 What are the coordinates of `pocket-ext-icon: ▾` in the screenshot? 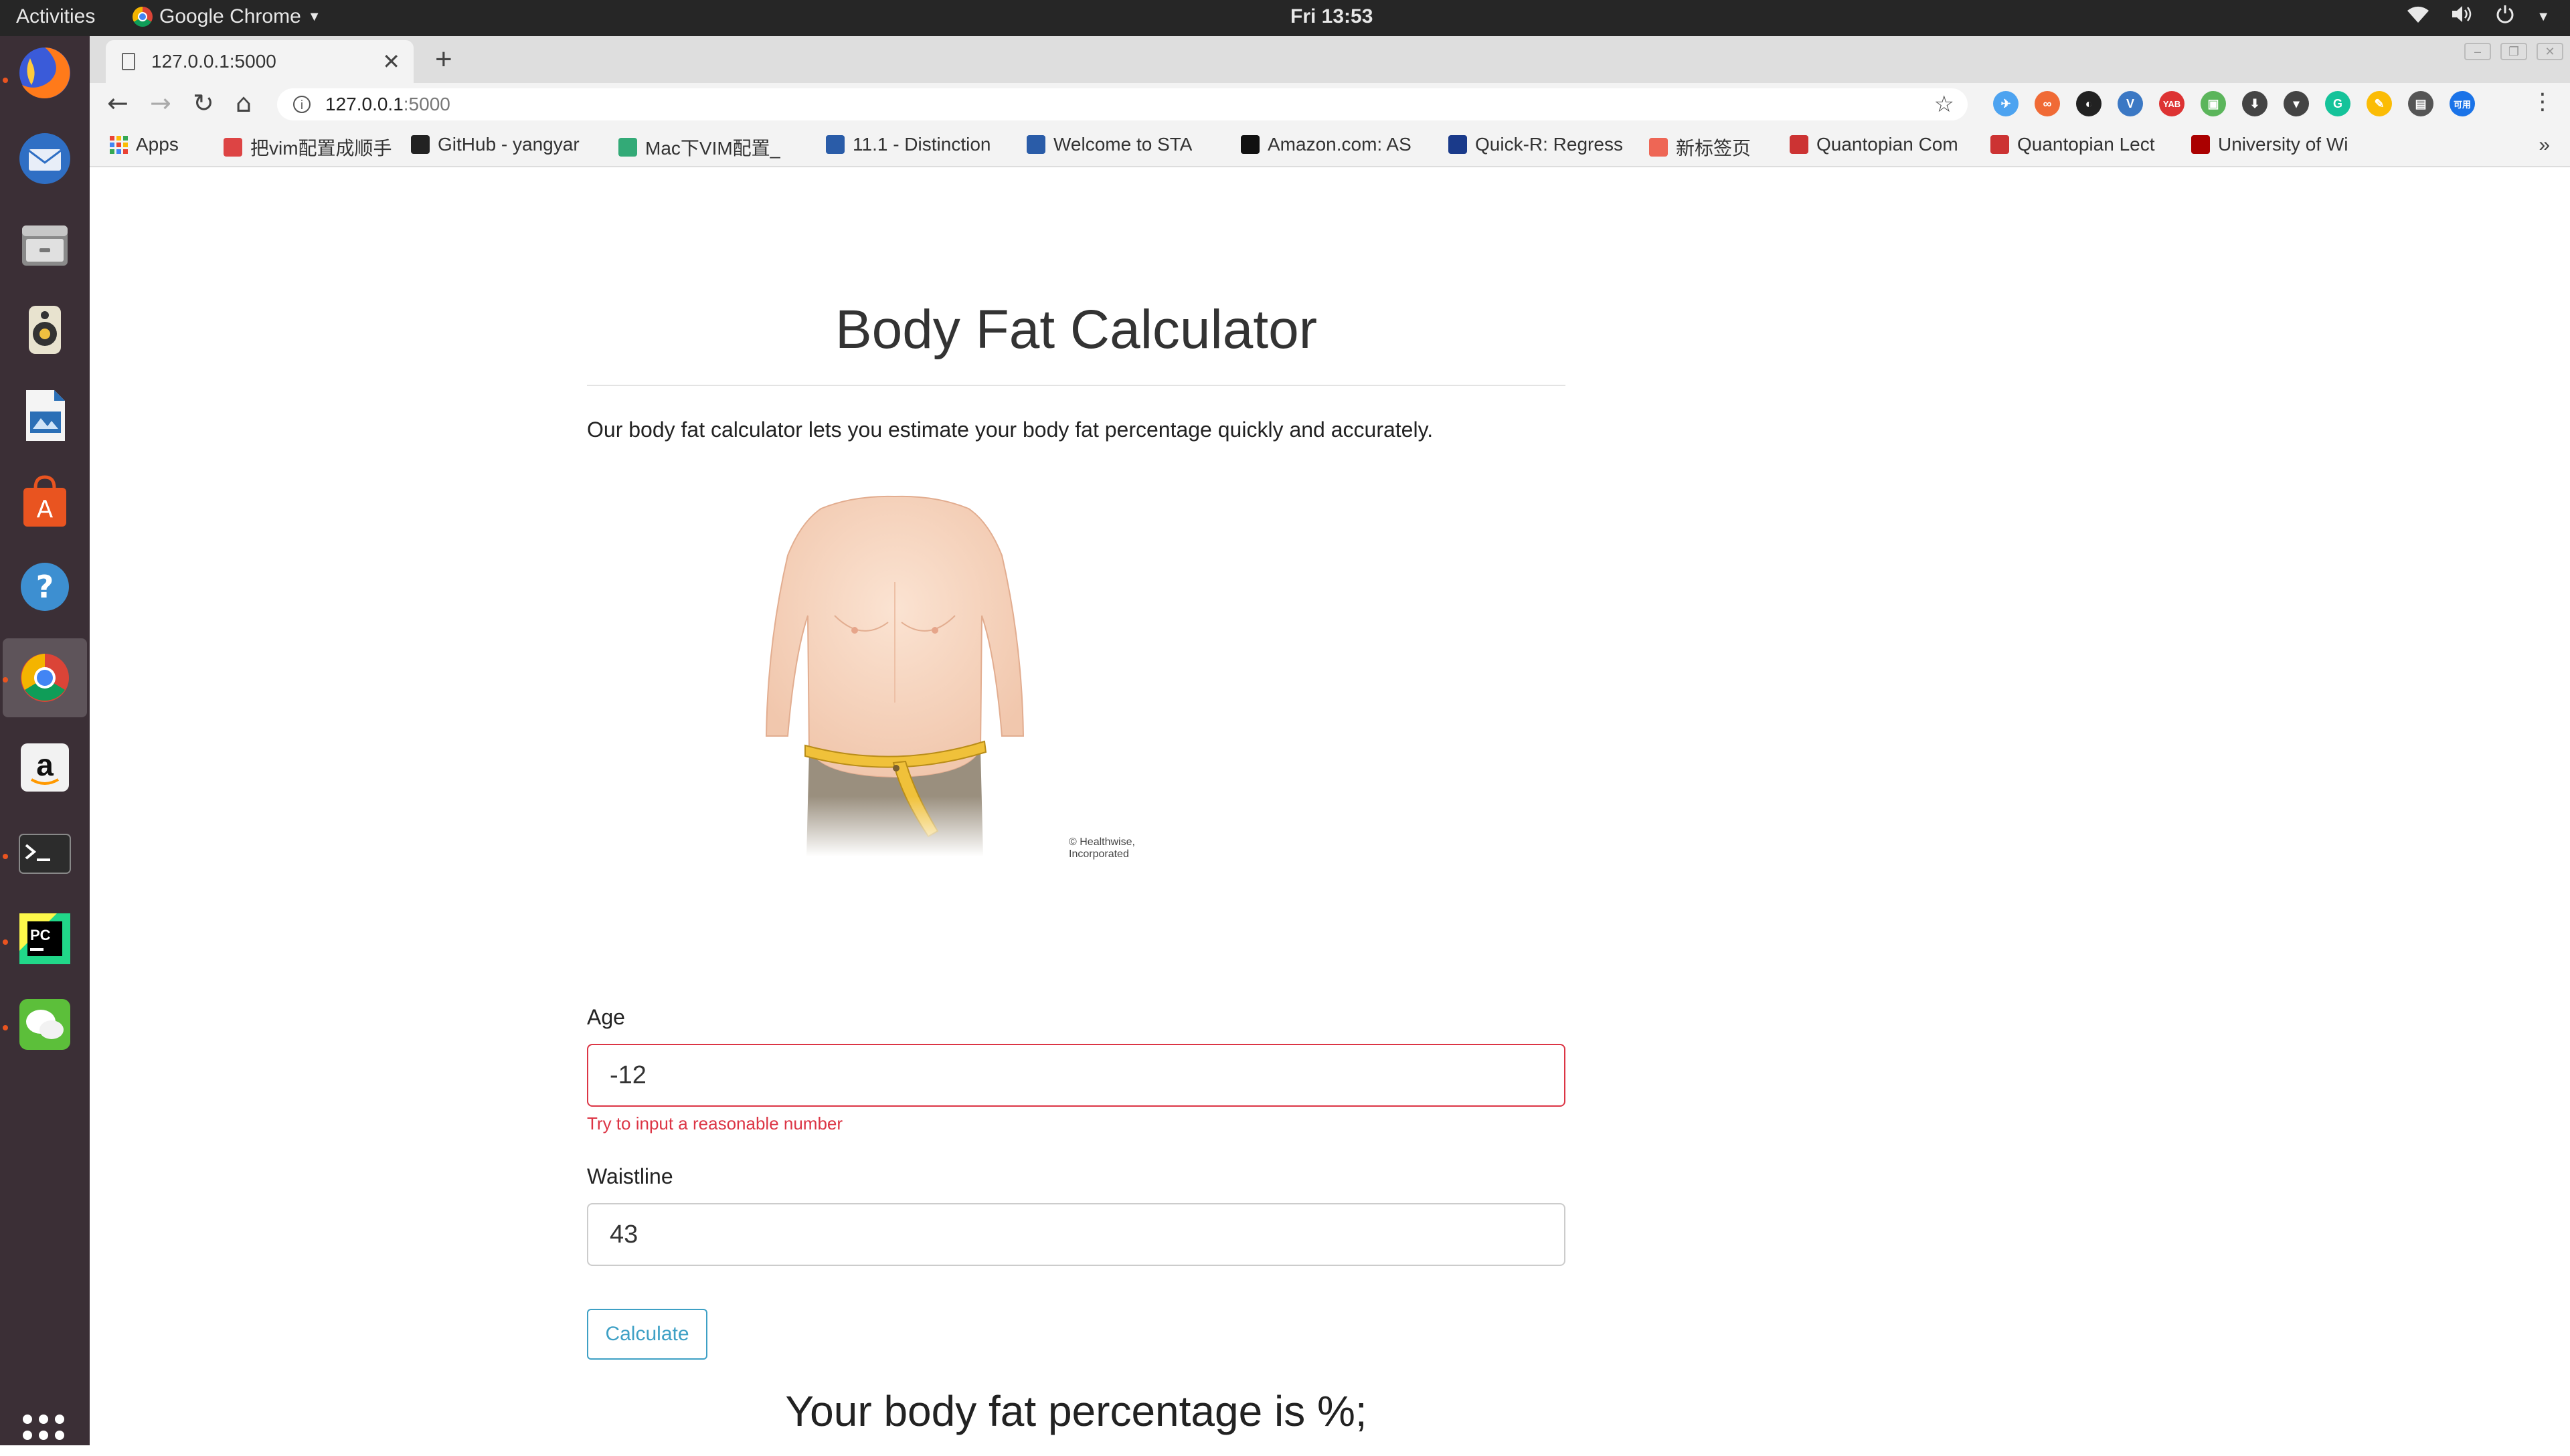 It's located at (2296, 103).